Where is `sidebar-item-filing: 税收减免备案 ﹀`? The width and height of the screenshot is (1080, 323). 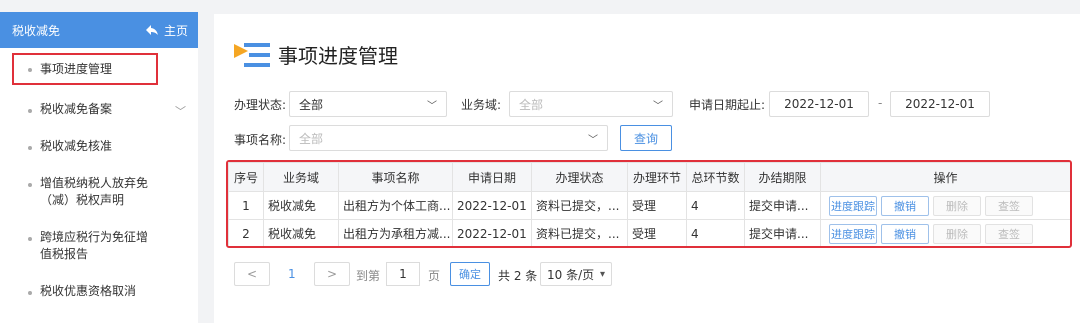 sidebar-item-filing: 税收减免备案 ﹀ is located at coordinates (99, 109).